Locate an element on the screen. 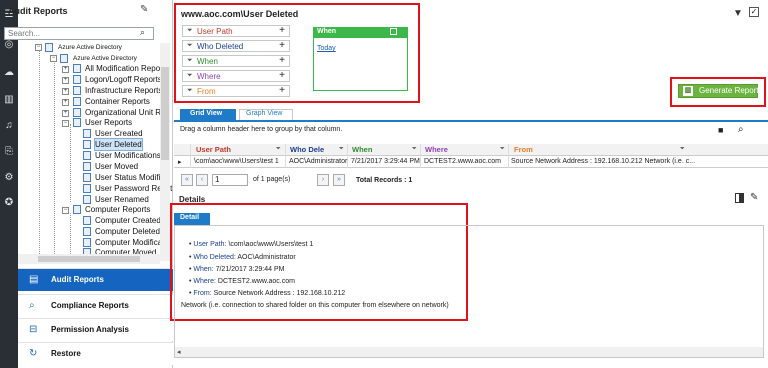  tree-search-input is located at coordinates (79, 33).